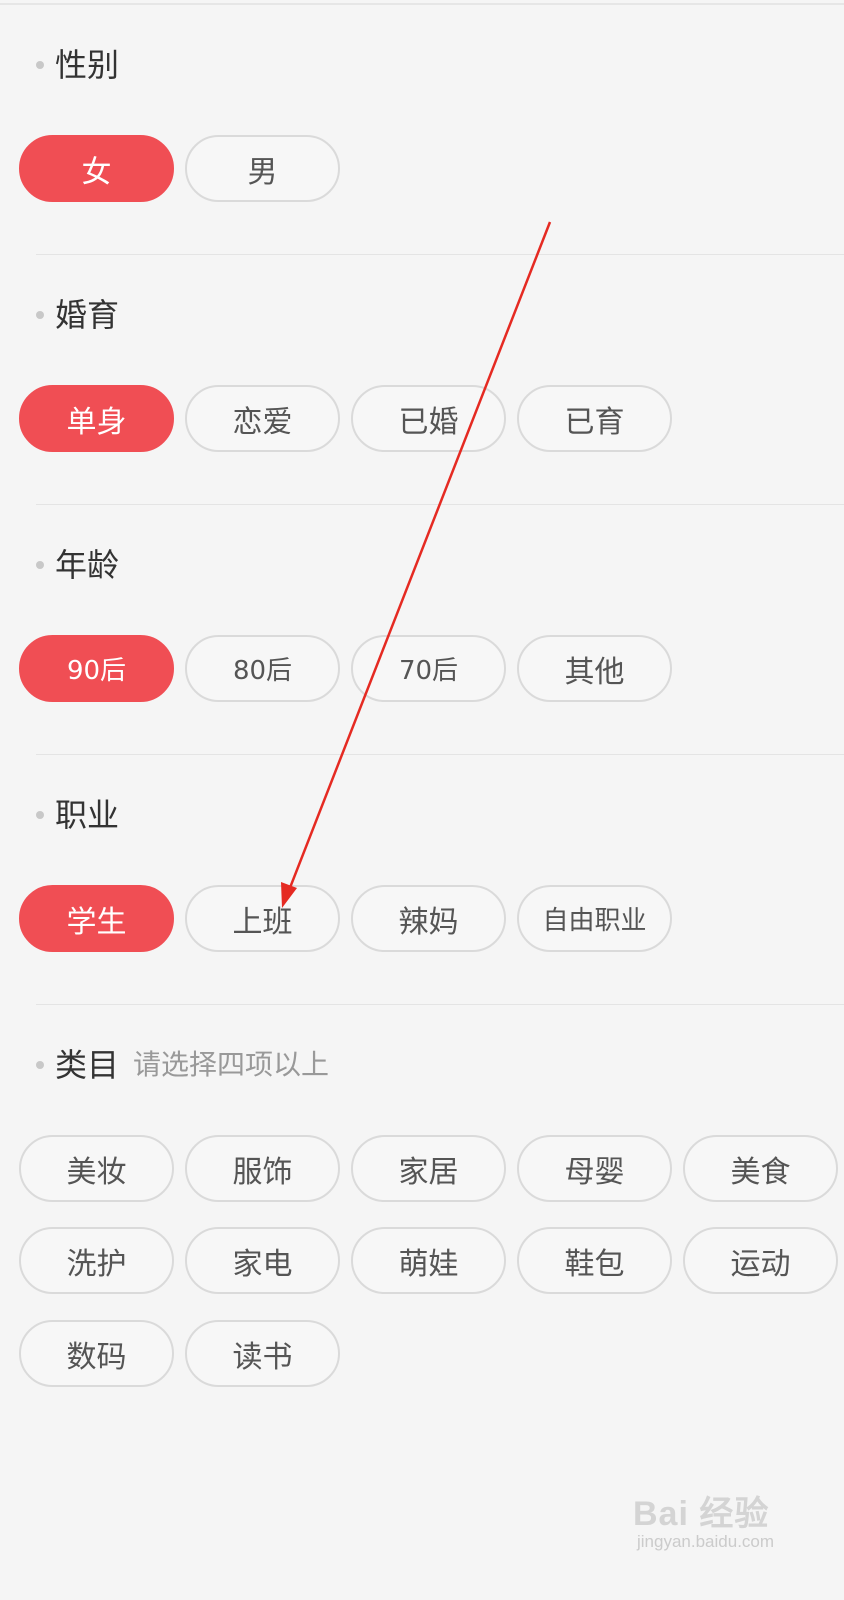 This screenshot has width=844, height=1600. I want to click on category-food: 美食, so click(760, 1168).